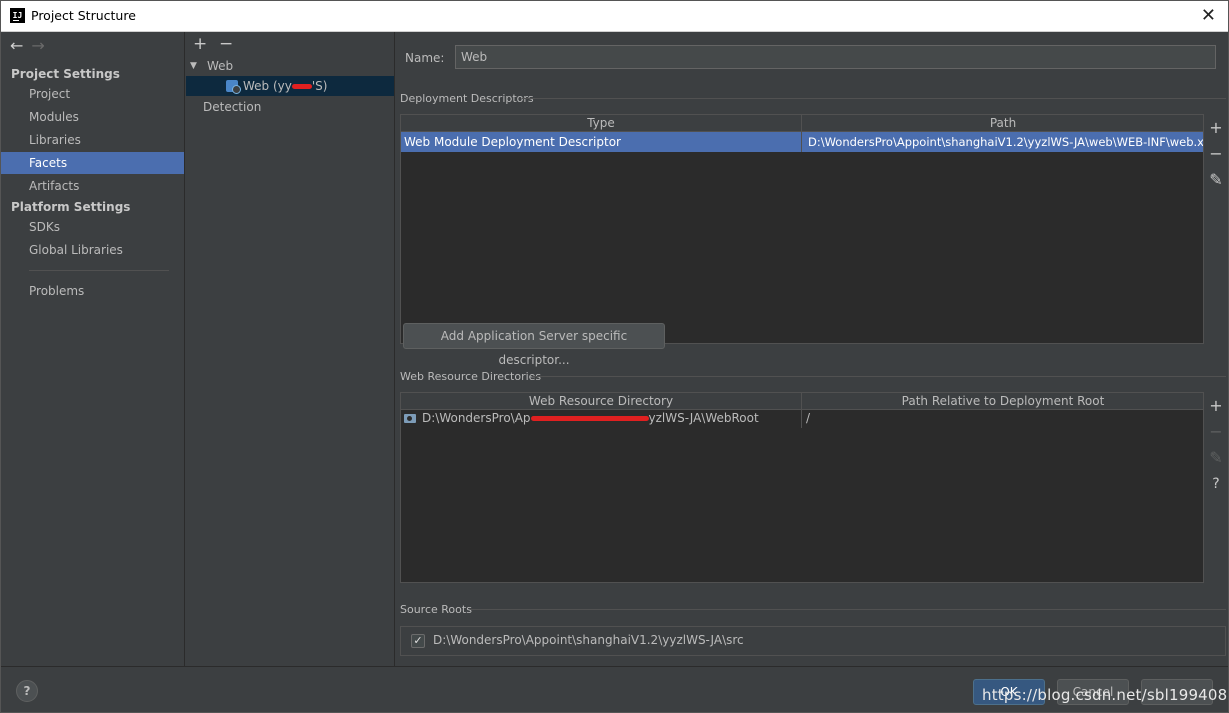  What do you see at coordinates (1216, 432) in the screenshot?
I see `remove-resource-dir-button: −` at bounding box center [1216, 432].